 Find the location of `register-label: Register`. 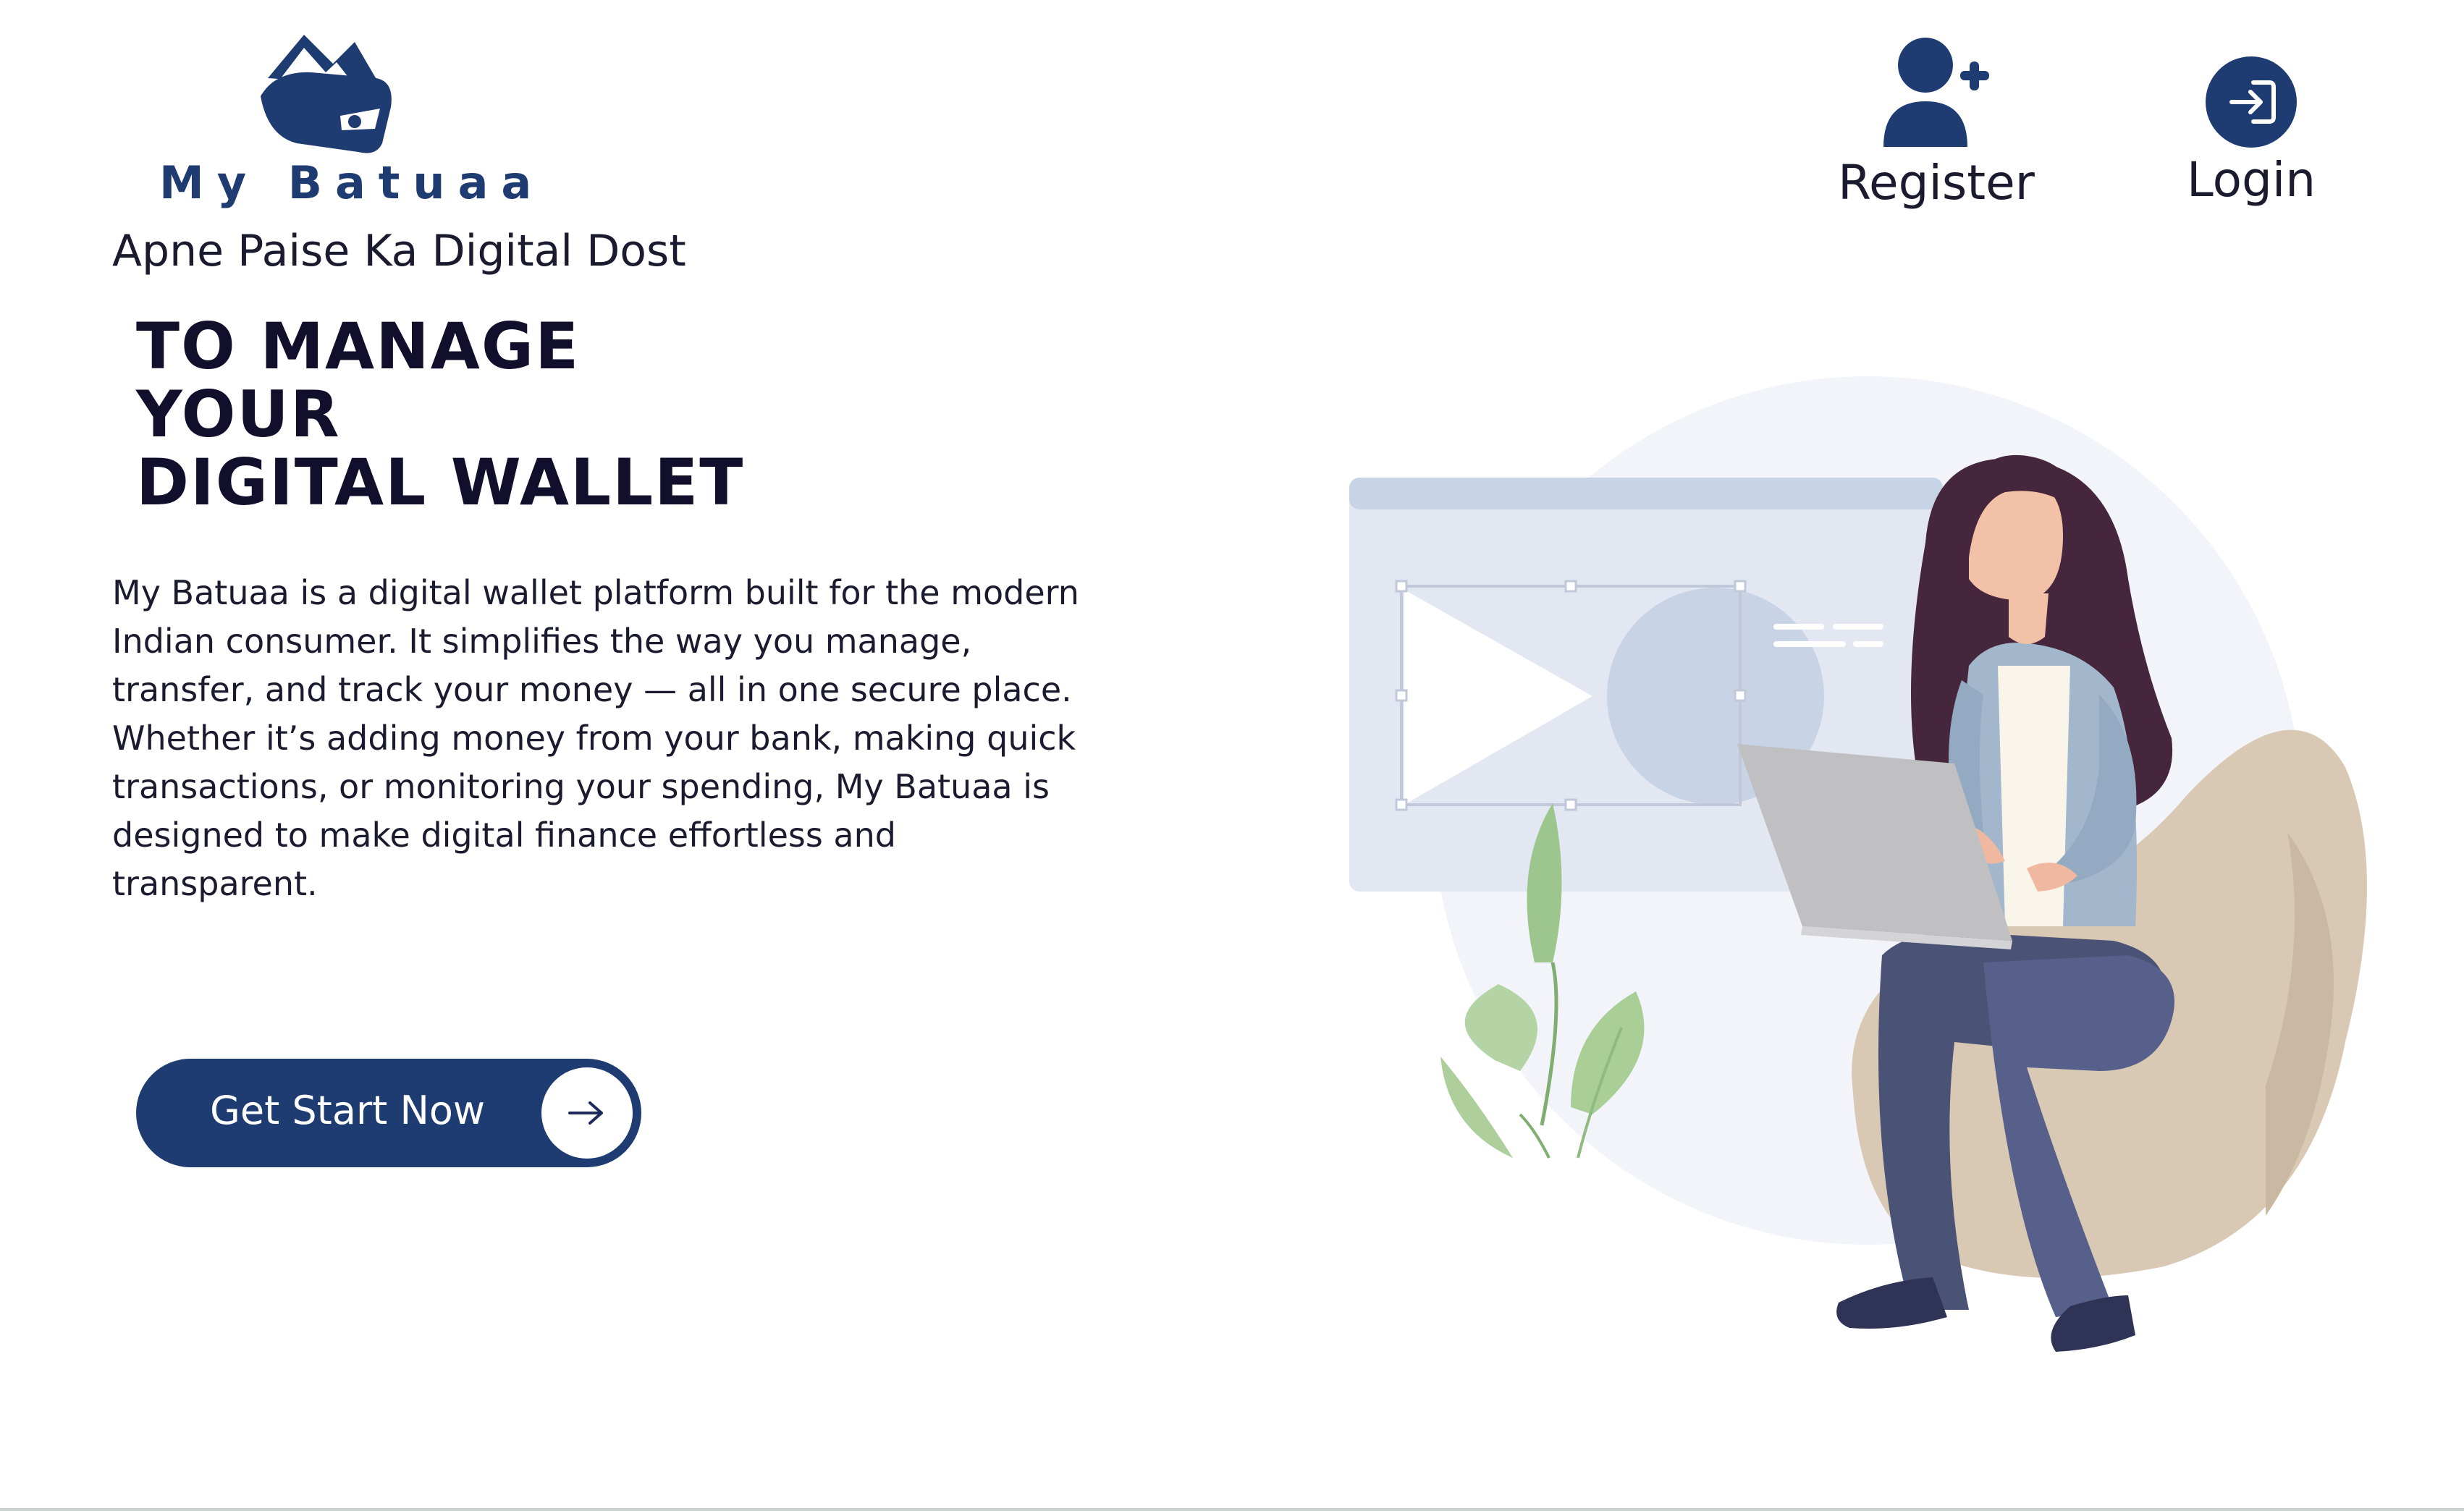

register-label: Register is located at coordinates (1936, 183).